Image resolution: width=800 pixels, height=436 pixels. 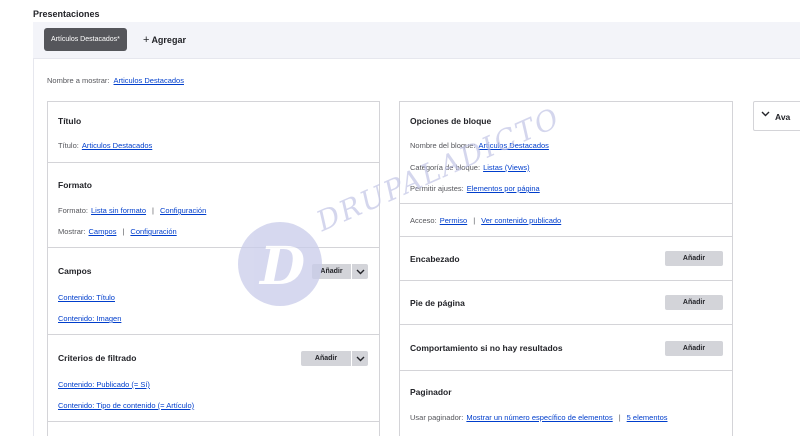 I want to click on block-options-heading: Opciones de bloque, so click(x=451, y=121).